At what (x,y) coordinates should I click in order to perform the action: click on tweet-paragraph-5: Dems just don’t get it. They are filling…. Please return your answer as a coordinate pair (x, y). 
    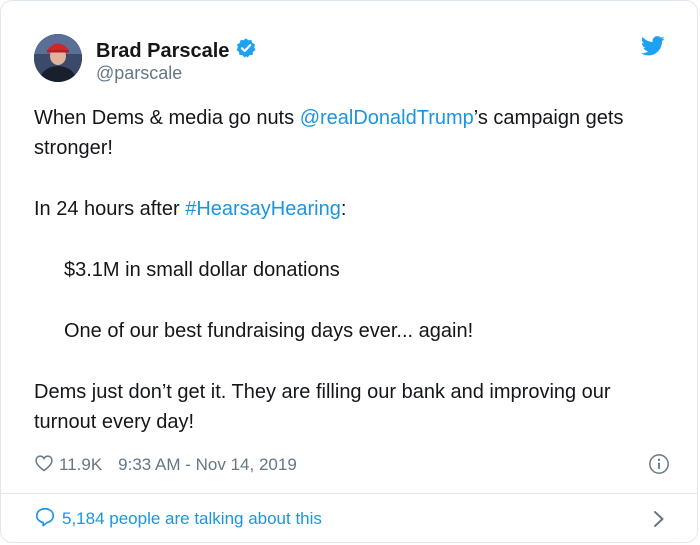
    Looking at the image, I should click on (322, 407).